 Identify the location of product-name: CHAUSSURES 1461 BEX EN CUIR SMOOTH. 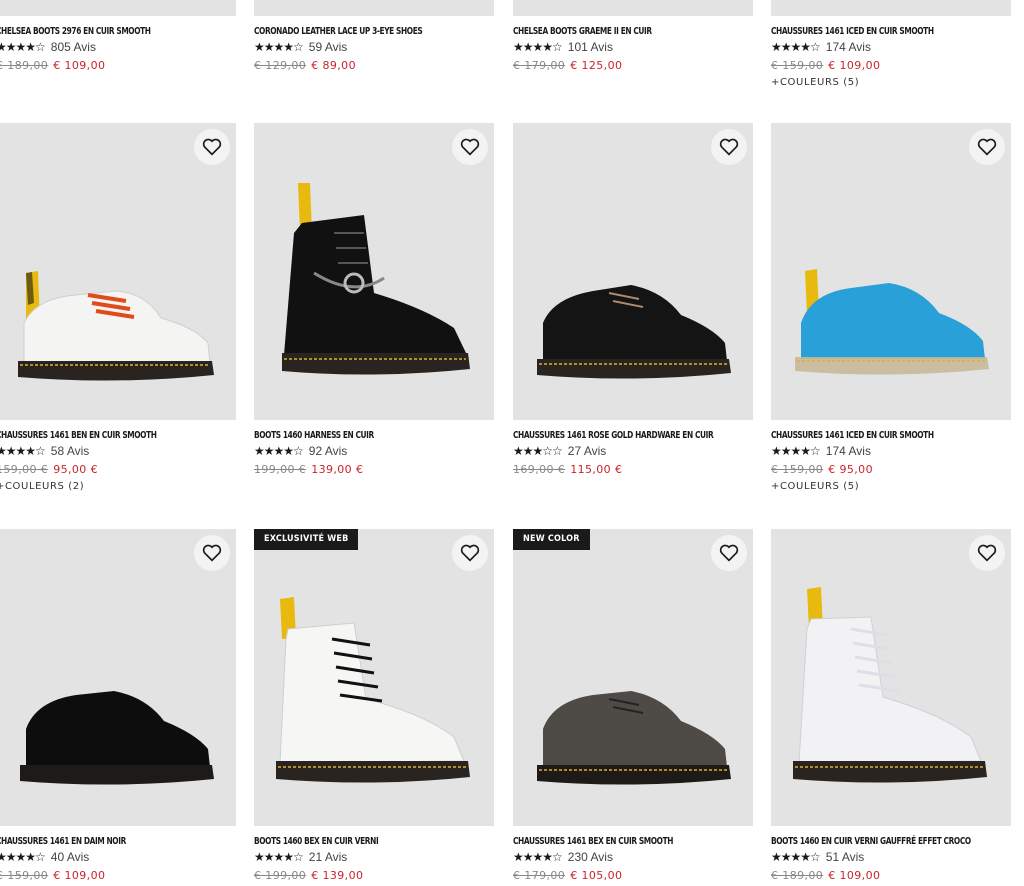
(630, 841).